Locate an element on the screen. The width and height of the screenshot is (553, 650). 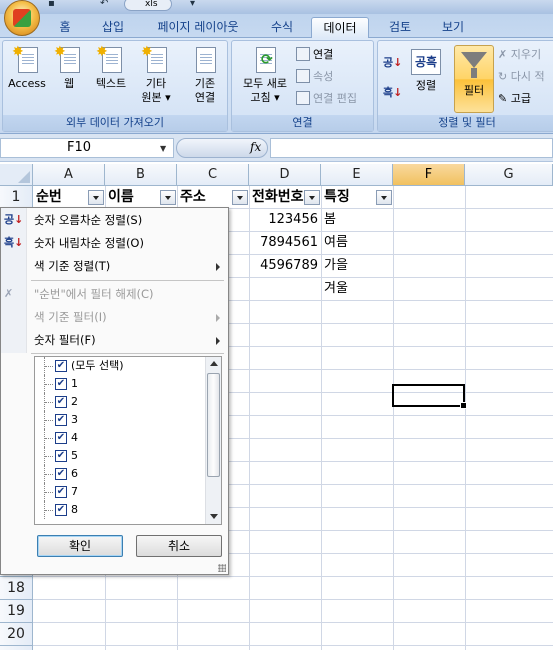
insert-function-icon: fx is located at coordinates (255, 147).